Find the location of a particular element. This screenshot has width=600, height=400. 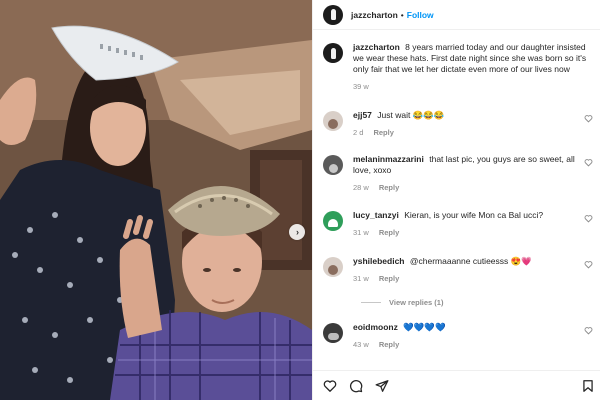

comment-icon is located at coordinates (356, 385).